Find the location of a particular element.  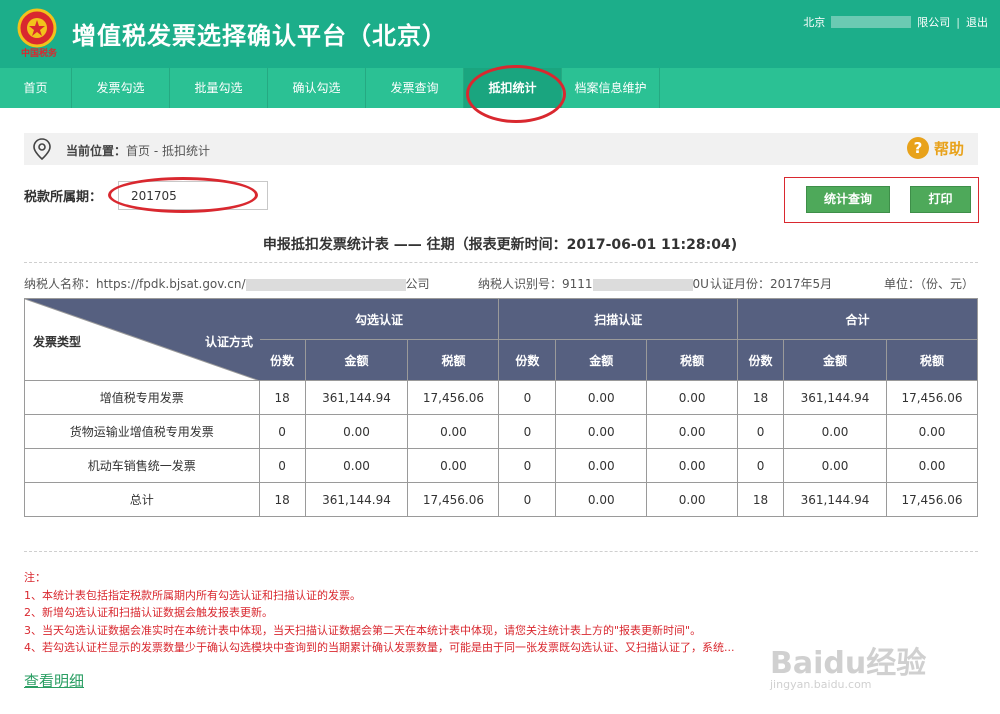

location-pin-icon is located at coordinates (42, 149).